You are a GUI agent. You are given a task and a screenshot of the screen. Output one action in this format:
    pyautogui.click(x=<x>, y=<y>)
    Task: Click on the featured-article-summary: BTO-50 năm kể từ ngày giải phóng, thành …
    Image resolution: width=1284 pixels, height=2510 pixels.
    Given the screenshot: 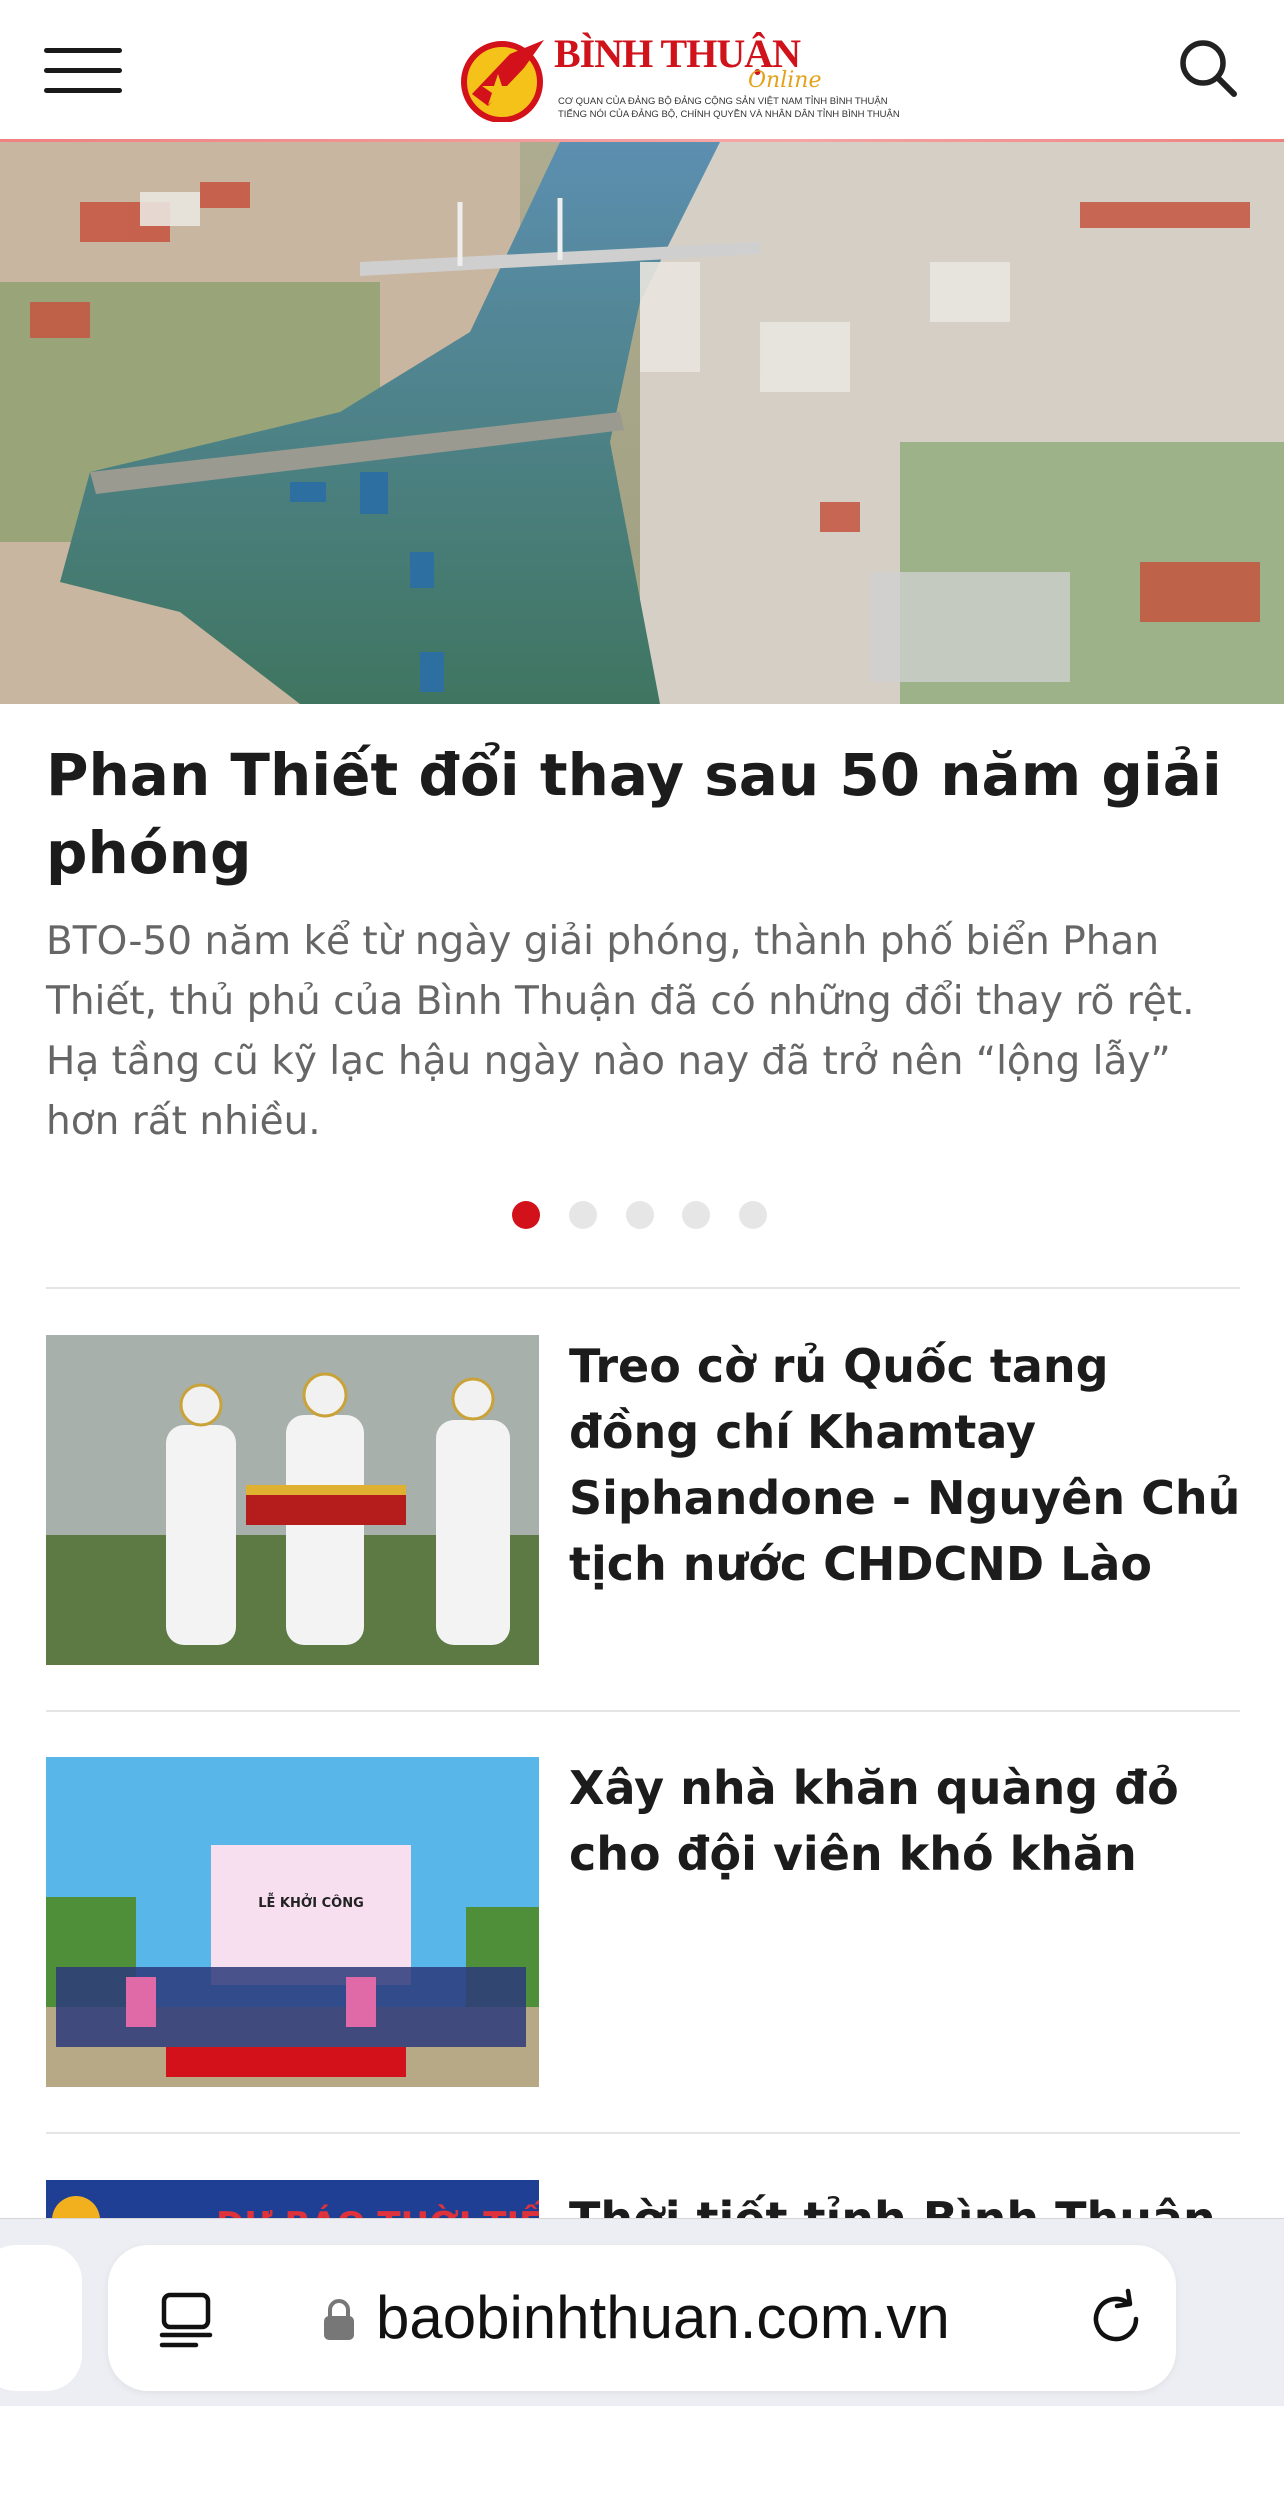 What is the action you would take?
    pyautogui.click(x=620, y=1031)
    